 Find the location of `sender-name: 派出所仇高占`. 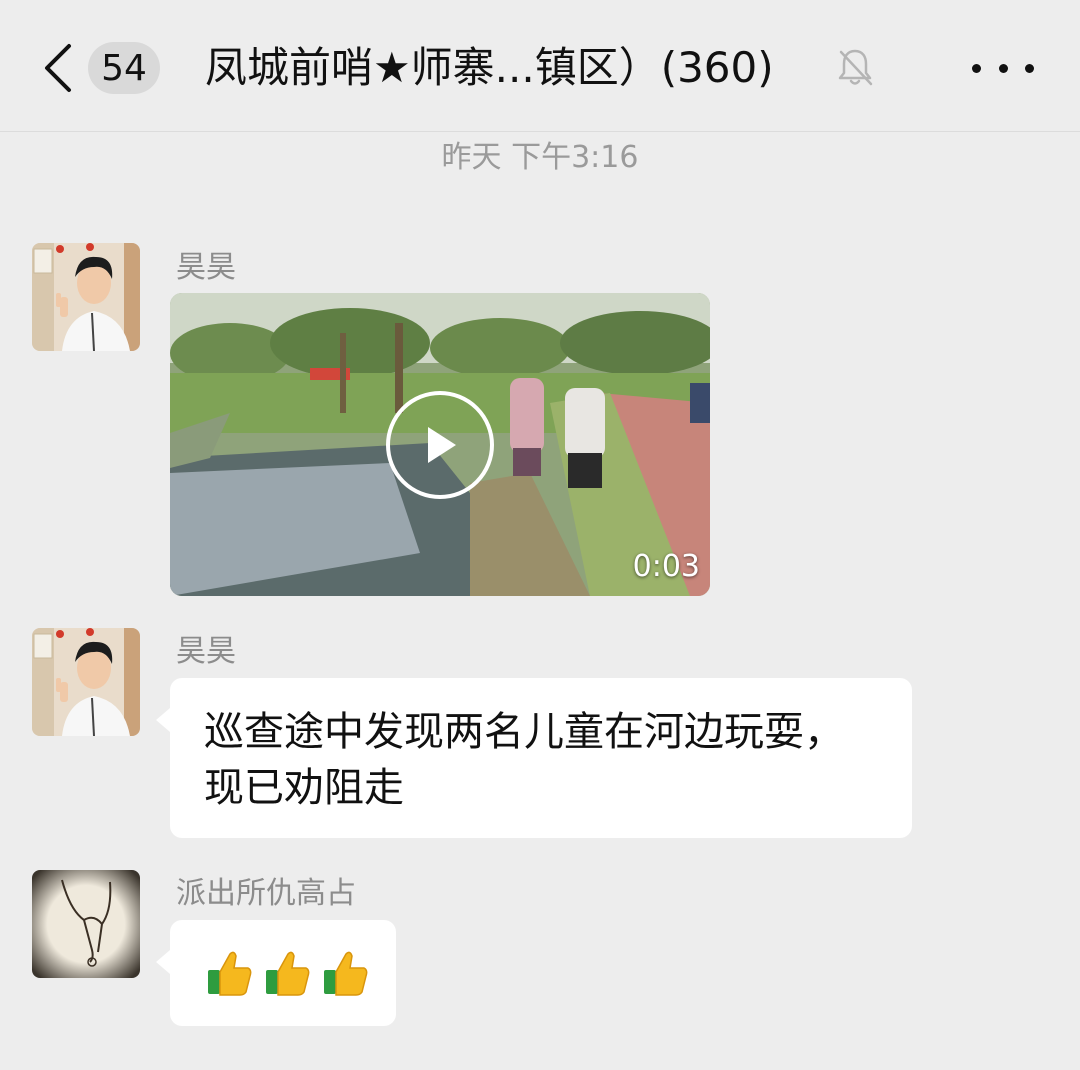

sender-name: 派出所仇高占 is located at coordinates (266, 893).